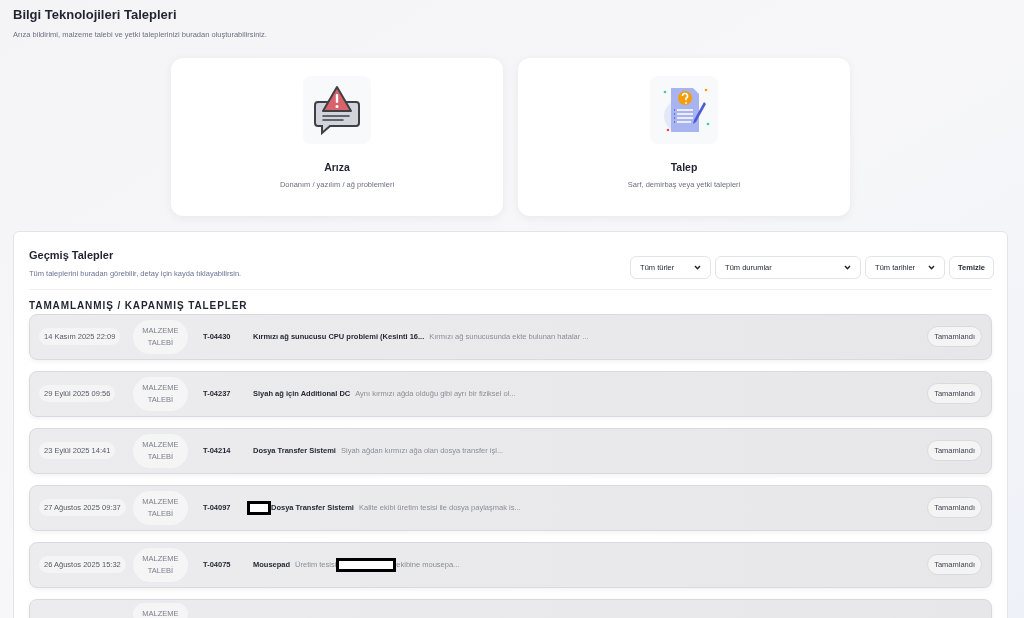 The image size is (1024, 618). I want to click on page-title: Bilgi Teknolojileri Talepleri, so click(95, 15).